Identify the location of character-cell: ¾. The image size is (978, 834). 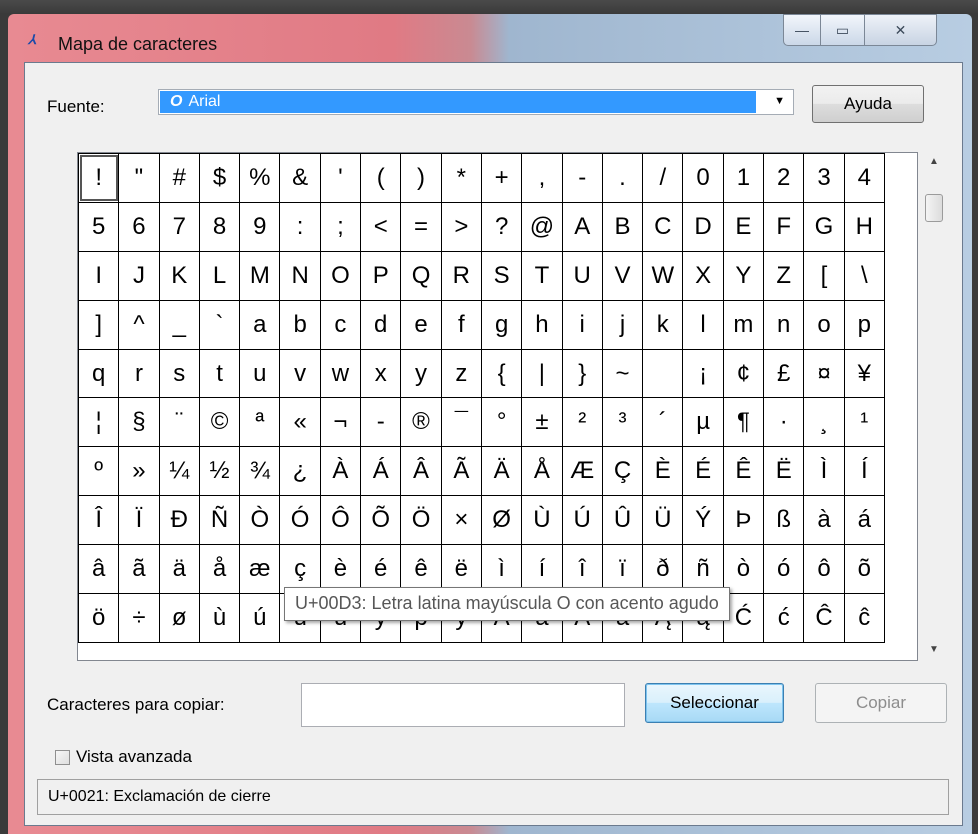
(260, 471).